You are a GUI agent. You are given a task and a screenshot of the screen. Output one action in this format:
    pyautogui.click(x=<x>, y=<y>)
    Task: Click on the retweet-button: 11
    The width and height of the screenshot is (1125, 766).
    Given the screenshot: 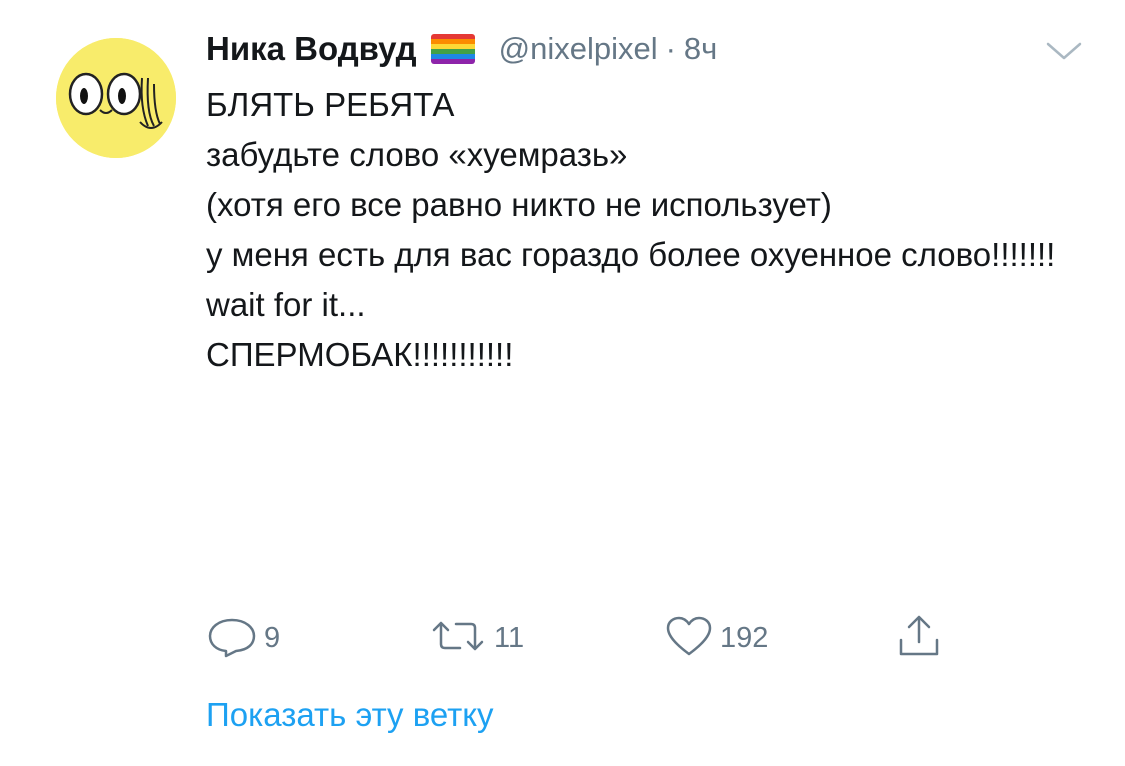 What is the action you would take?
    pyautogui.click(x=476, y=638)
    